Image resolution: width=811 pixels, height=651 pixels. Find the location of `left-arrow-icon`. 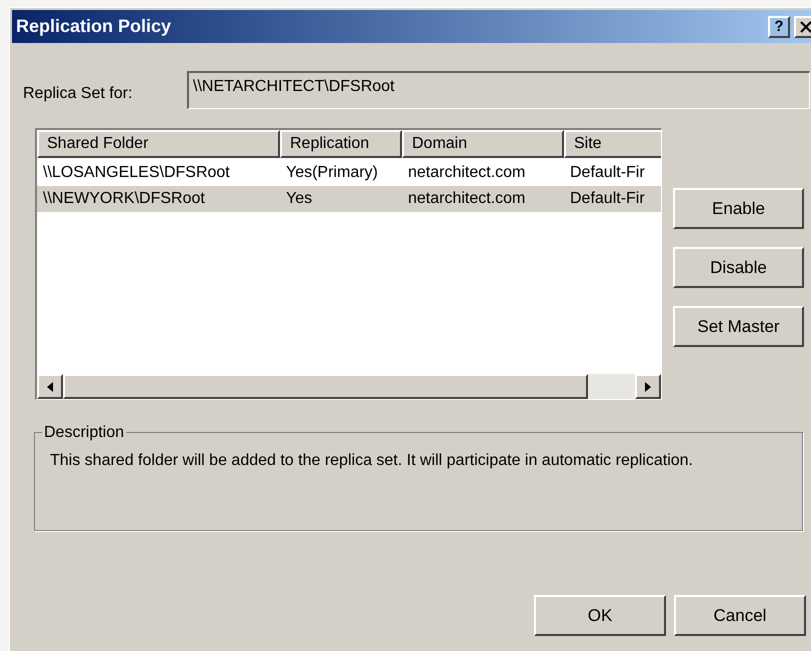

left-arrow-icon is located at coordinates (50, 387).